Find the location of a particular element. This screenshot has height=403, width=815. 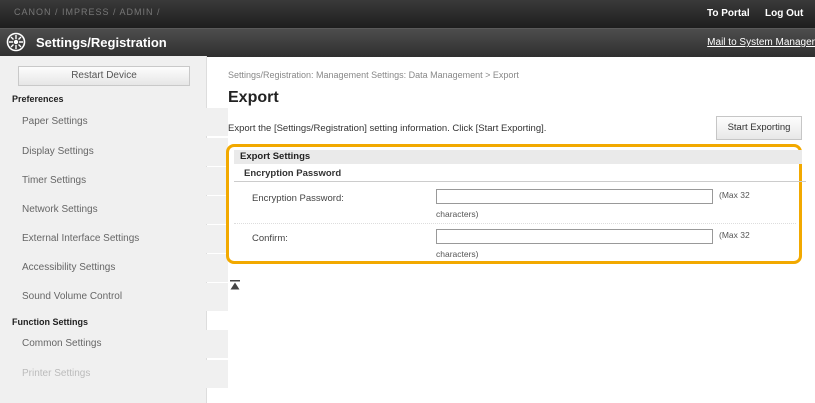

encryption-password-heading: Encryption Password is located at coordinates (520, 175).